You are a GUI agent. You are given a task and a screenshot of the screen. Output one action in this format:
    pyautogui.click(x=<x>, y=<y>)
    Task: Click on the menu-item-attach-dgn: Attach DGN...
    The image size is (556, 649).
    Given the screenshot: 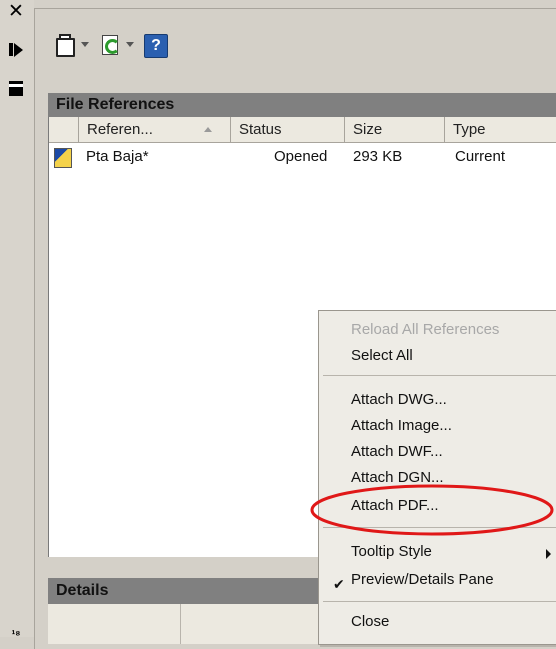 What is the action you would take?
    pyautogui.click(x=397, y=478)
    